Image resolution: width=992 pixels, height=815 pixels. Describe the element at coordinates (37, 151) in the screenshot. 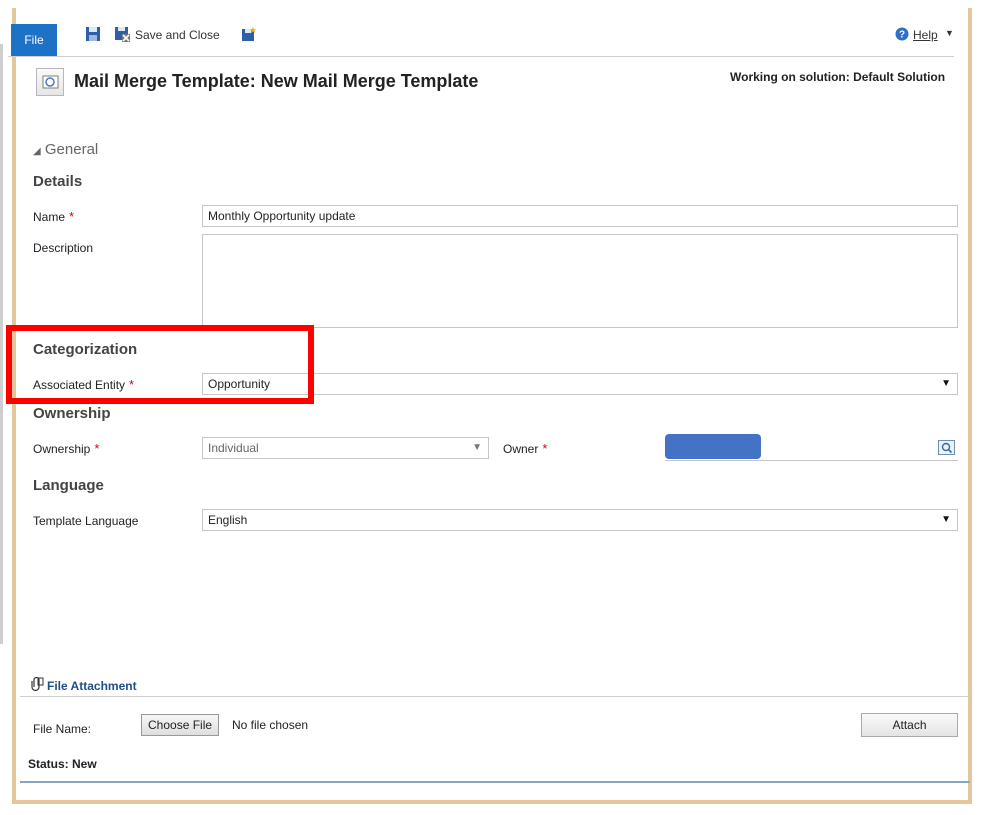

I see `collapse-triangle-icon: ◢` at that location.